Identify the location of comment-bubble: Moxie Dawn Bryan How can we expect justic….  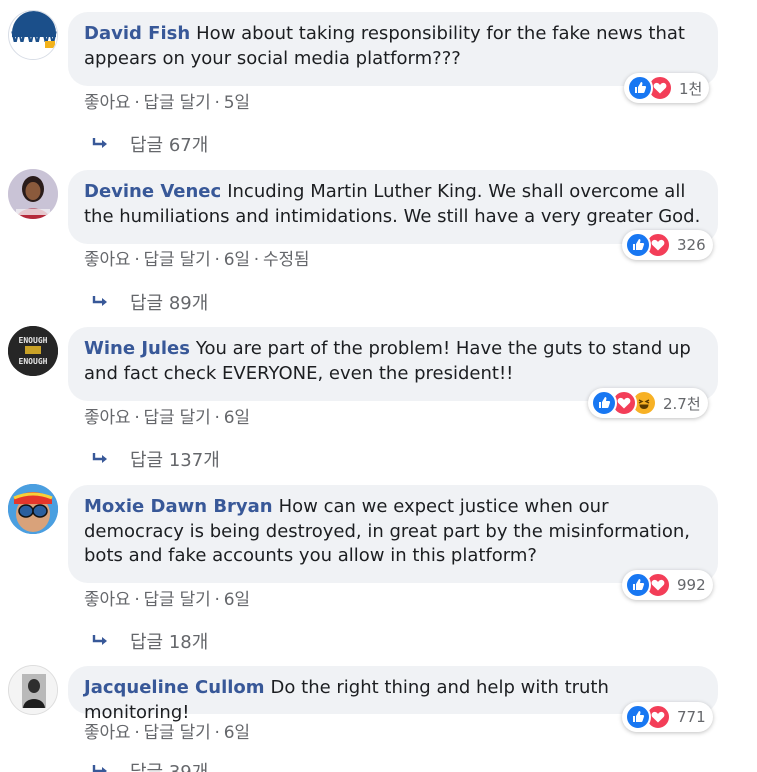
(393, 534).